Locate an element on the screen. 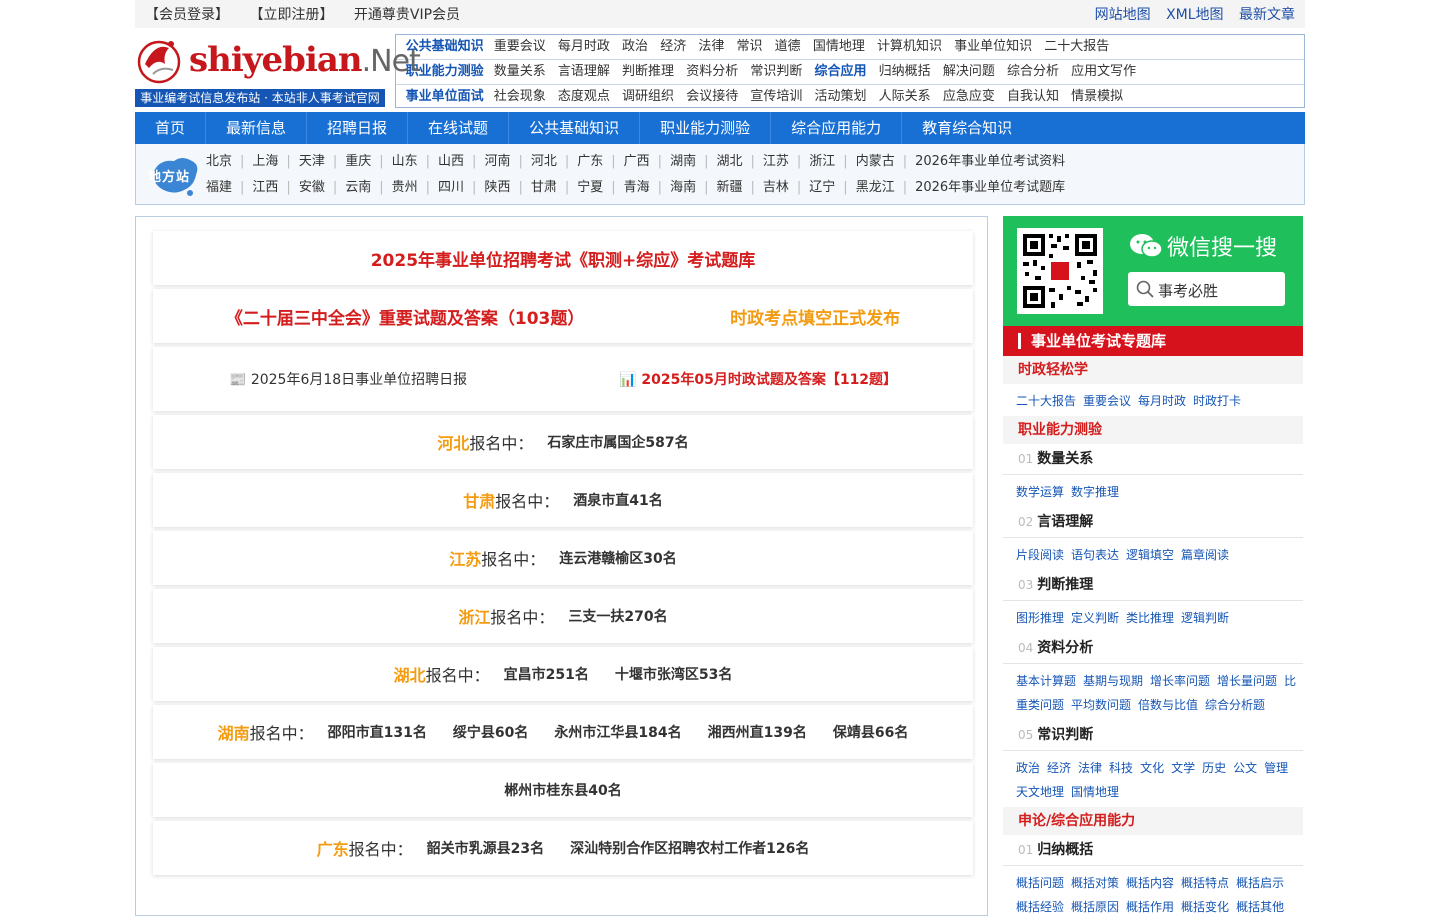  region-link: 重庆 is located at coordinates (358, 161).